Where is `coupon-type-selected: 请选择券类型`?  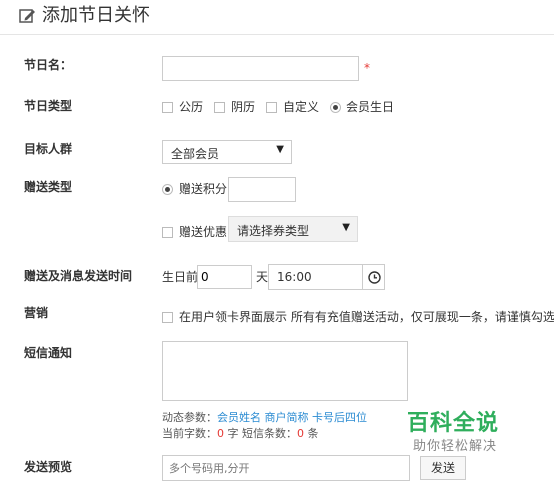 coupon-type-selected: 请选择券类型 is located at coordinates (273, 231).